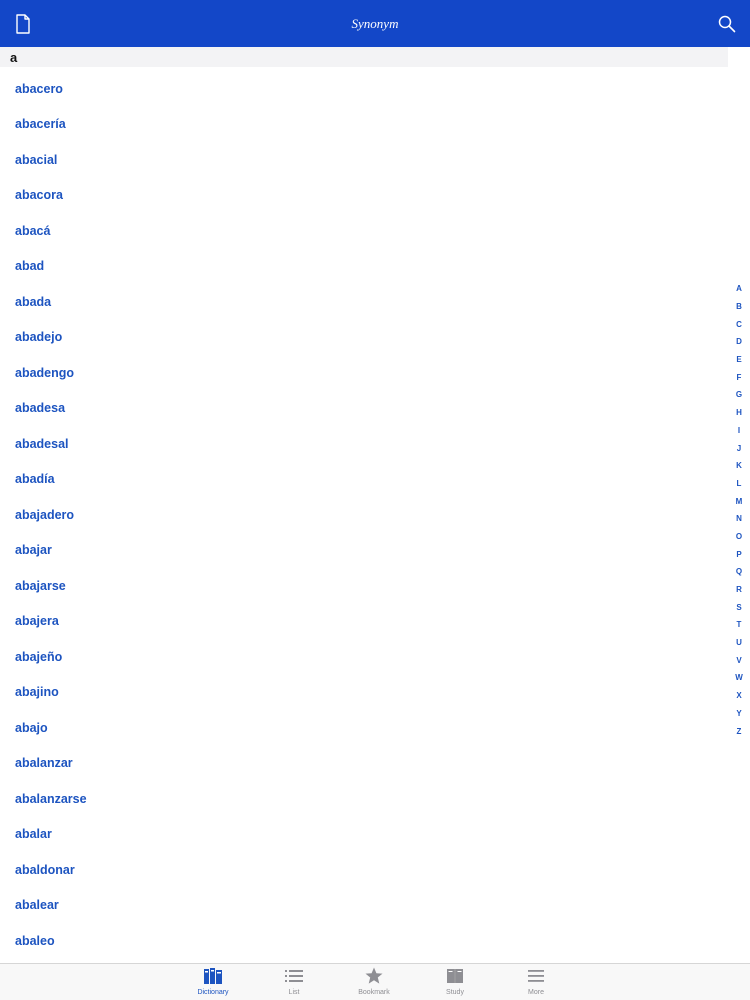  I want to click on word-label: abajera, so click(37, 621).